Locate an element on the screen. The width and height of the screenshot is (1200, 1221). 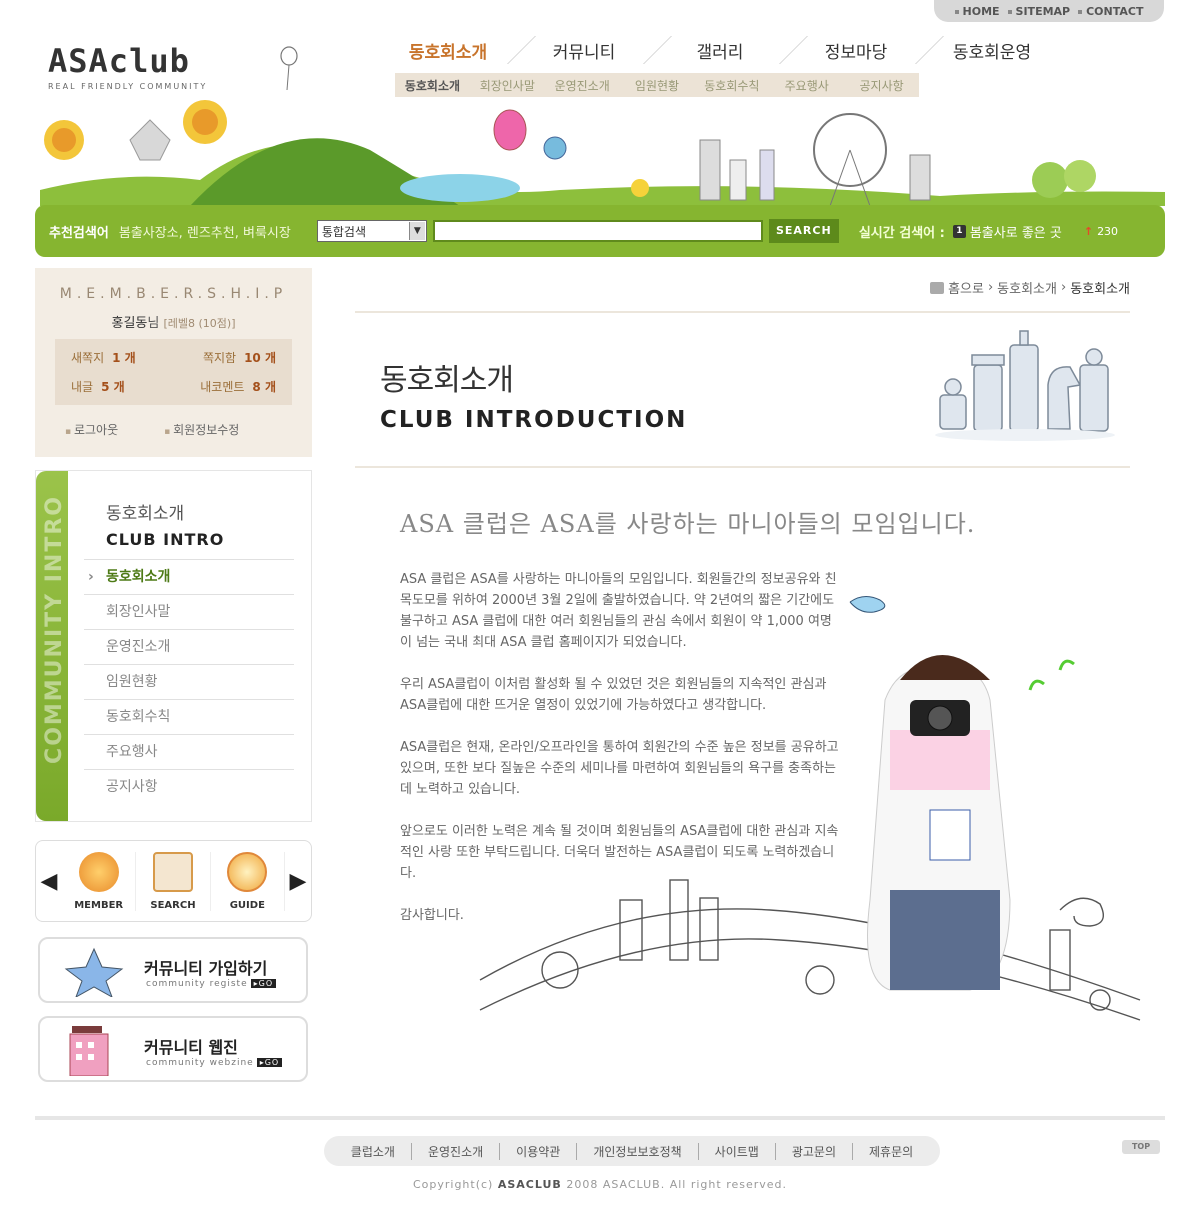
realtime-keyword-text: 봄출사로 좋은 곳 is located at coordinates (1015, 233).